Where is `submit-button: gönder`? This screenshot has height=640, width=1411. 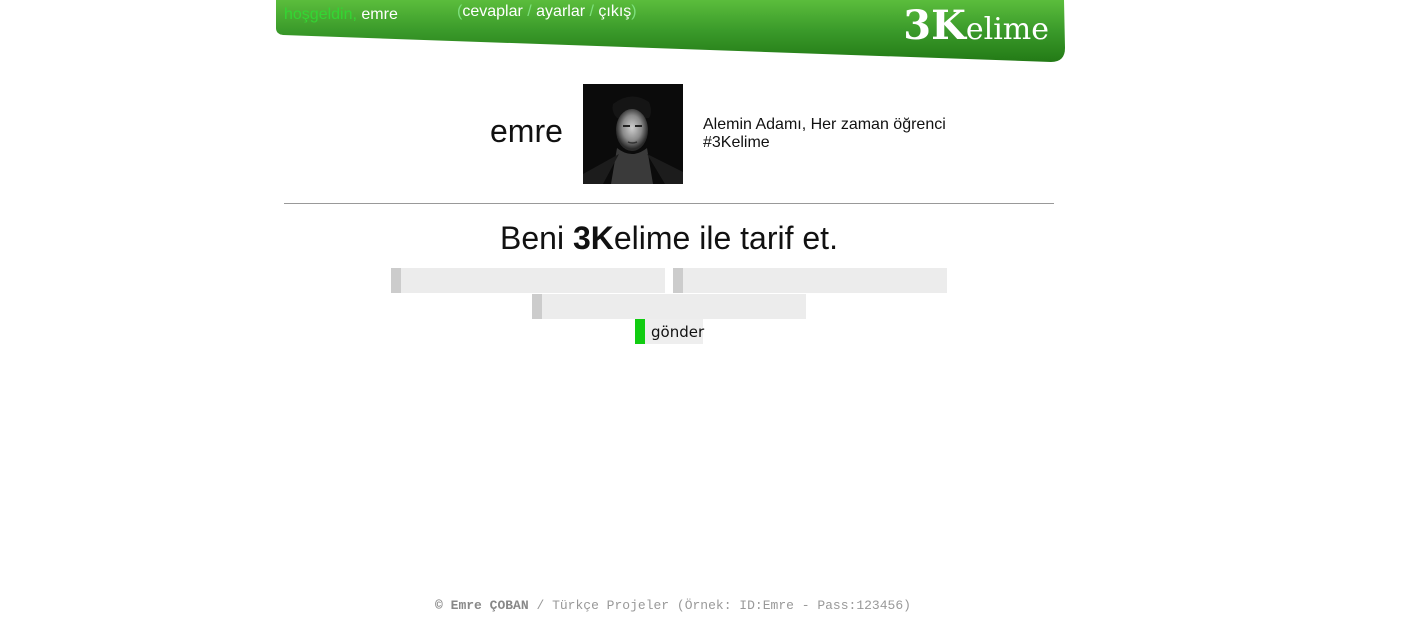 submit-button: gönder is located at coordinates (669, 331).